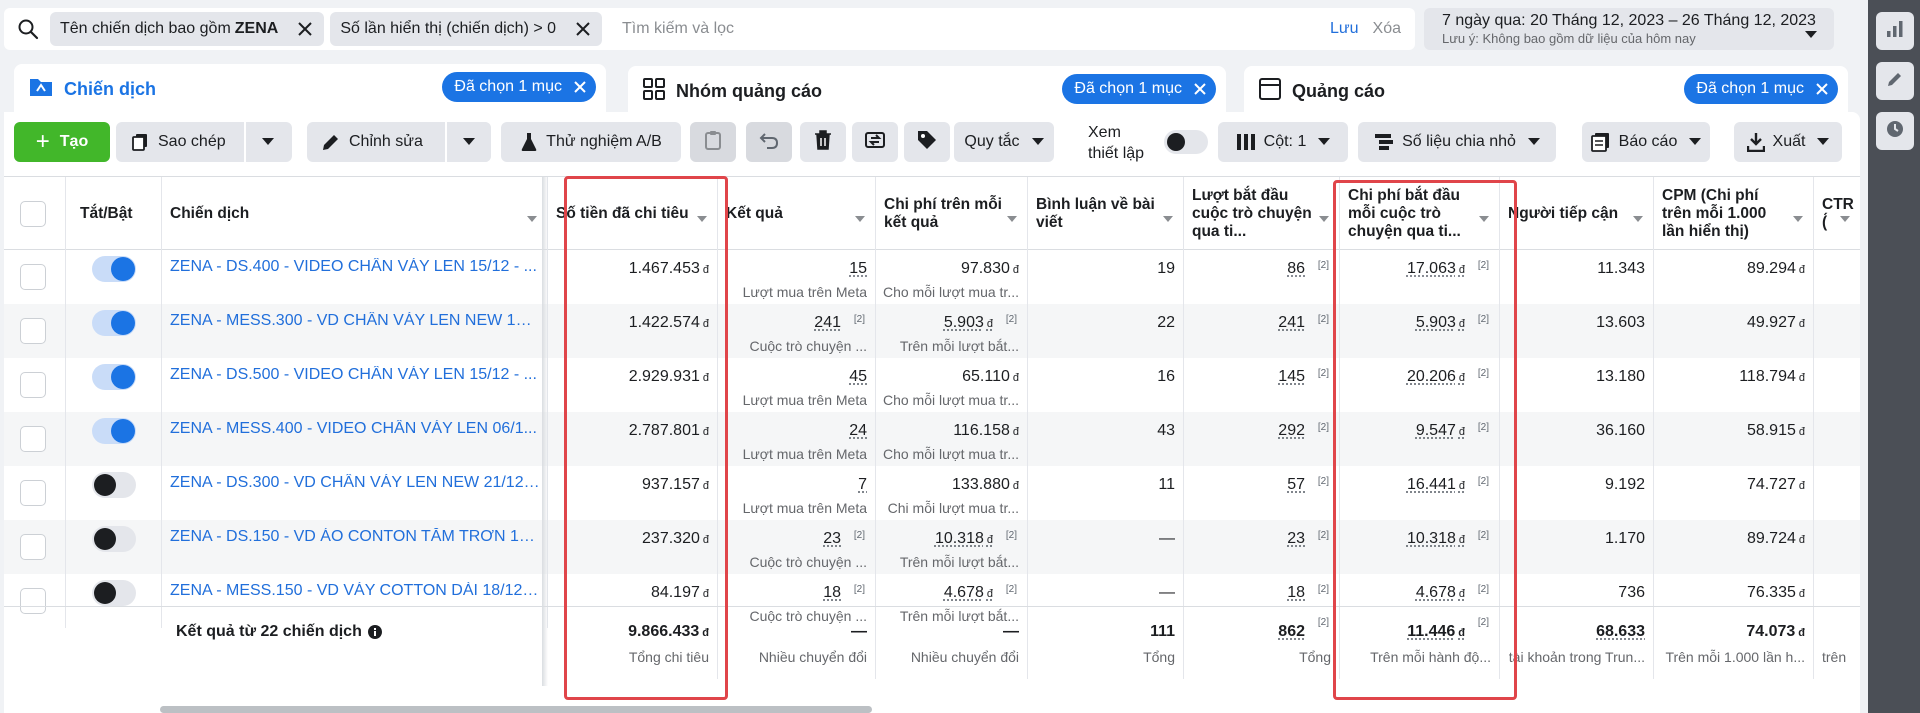  Describe the element at coordinates (1296, 539) in the screenshot. I see `convos-value: 23` at that location.